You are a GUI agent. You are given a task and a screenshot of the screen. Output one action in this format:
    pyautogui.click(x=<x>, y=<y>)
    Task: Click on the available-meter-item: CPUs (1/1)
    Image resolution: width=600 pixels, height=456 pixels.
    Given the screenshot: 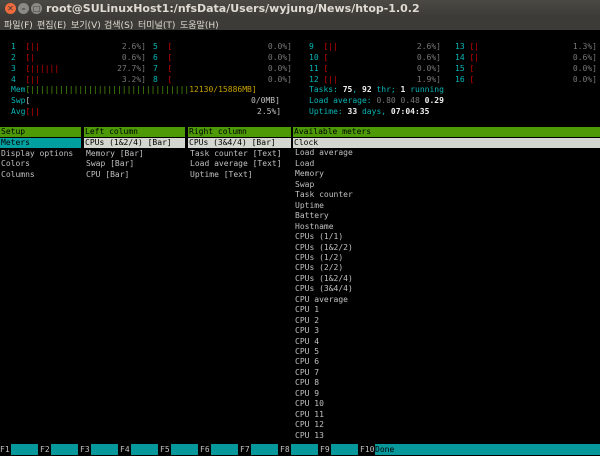 What is the action you would take?
    pyautogui.click(x=319, y=237)
    